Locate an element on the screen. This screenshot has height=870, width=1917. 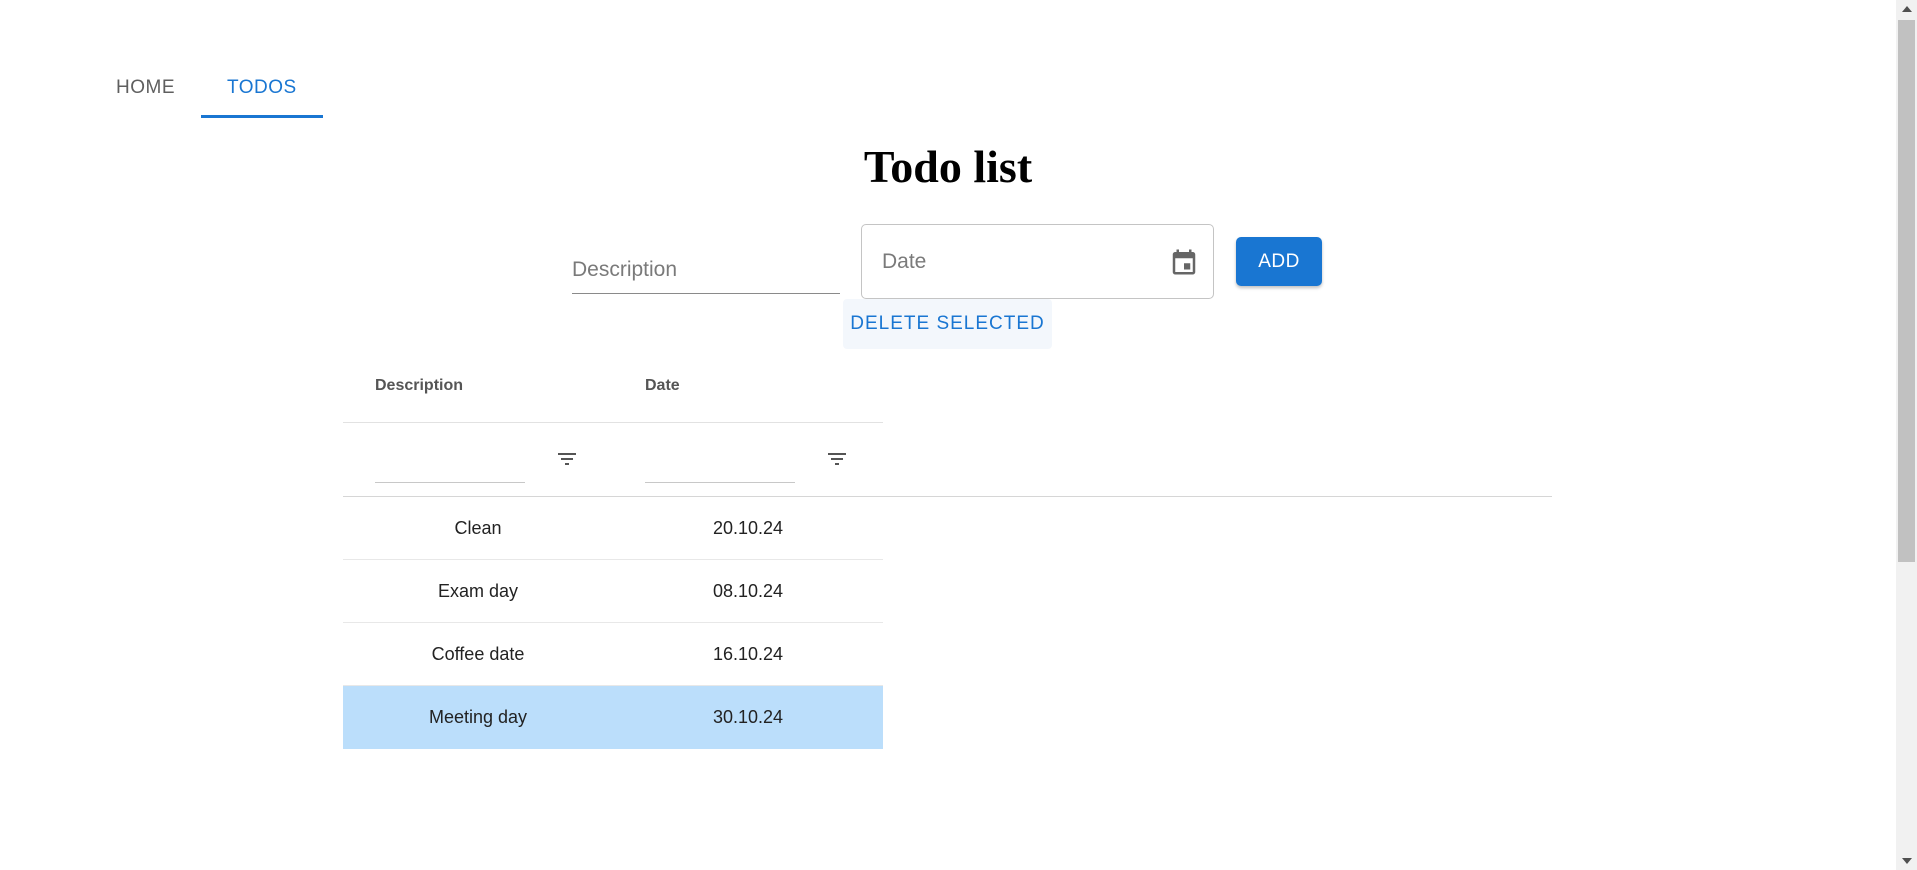
description-cell: Exam day is located at coordinates (478, 590).